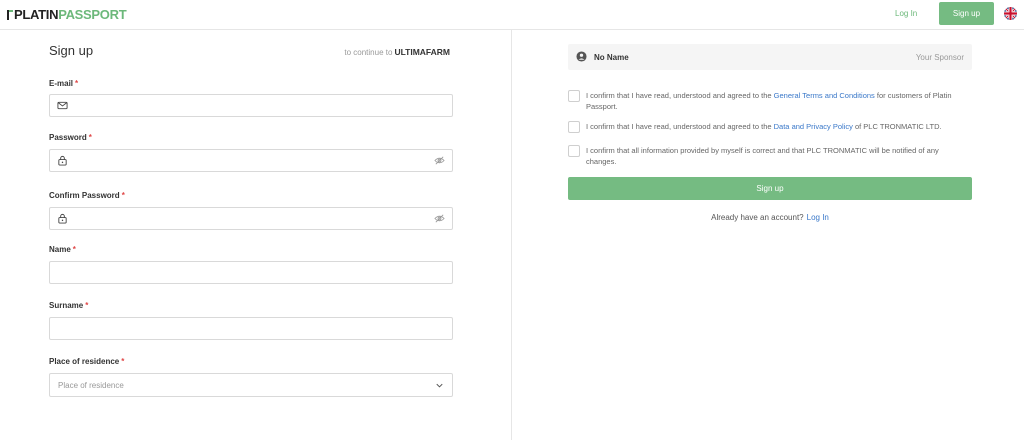 This screenshot has width=1024, height=440. Describe the element at coordinates (92, 14) in the screenshot. I see `logo-text-passport: PASSPORT` at that location.